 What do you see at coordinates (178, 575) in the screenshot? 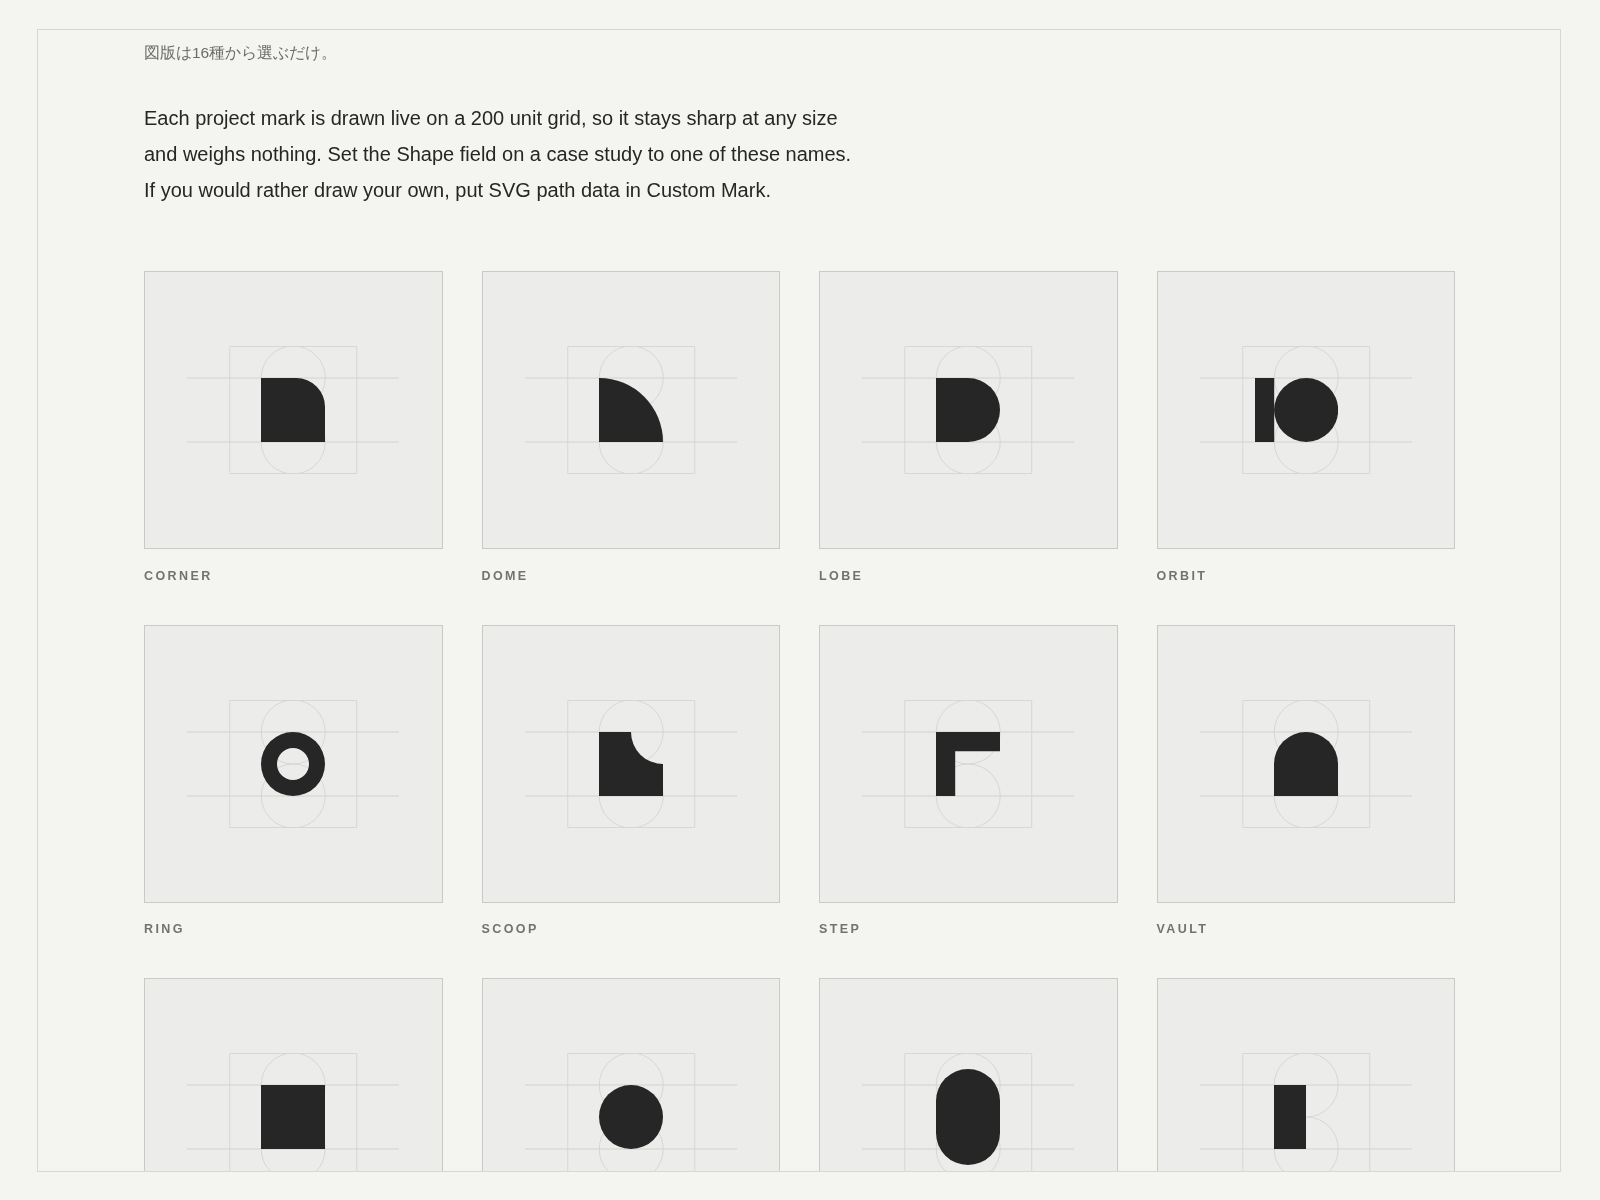
I see `shape-name: CORNER` at bounding box center [178, 575].